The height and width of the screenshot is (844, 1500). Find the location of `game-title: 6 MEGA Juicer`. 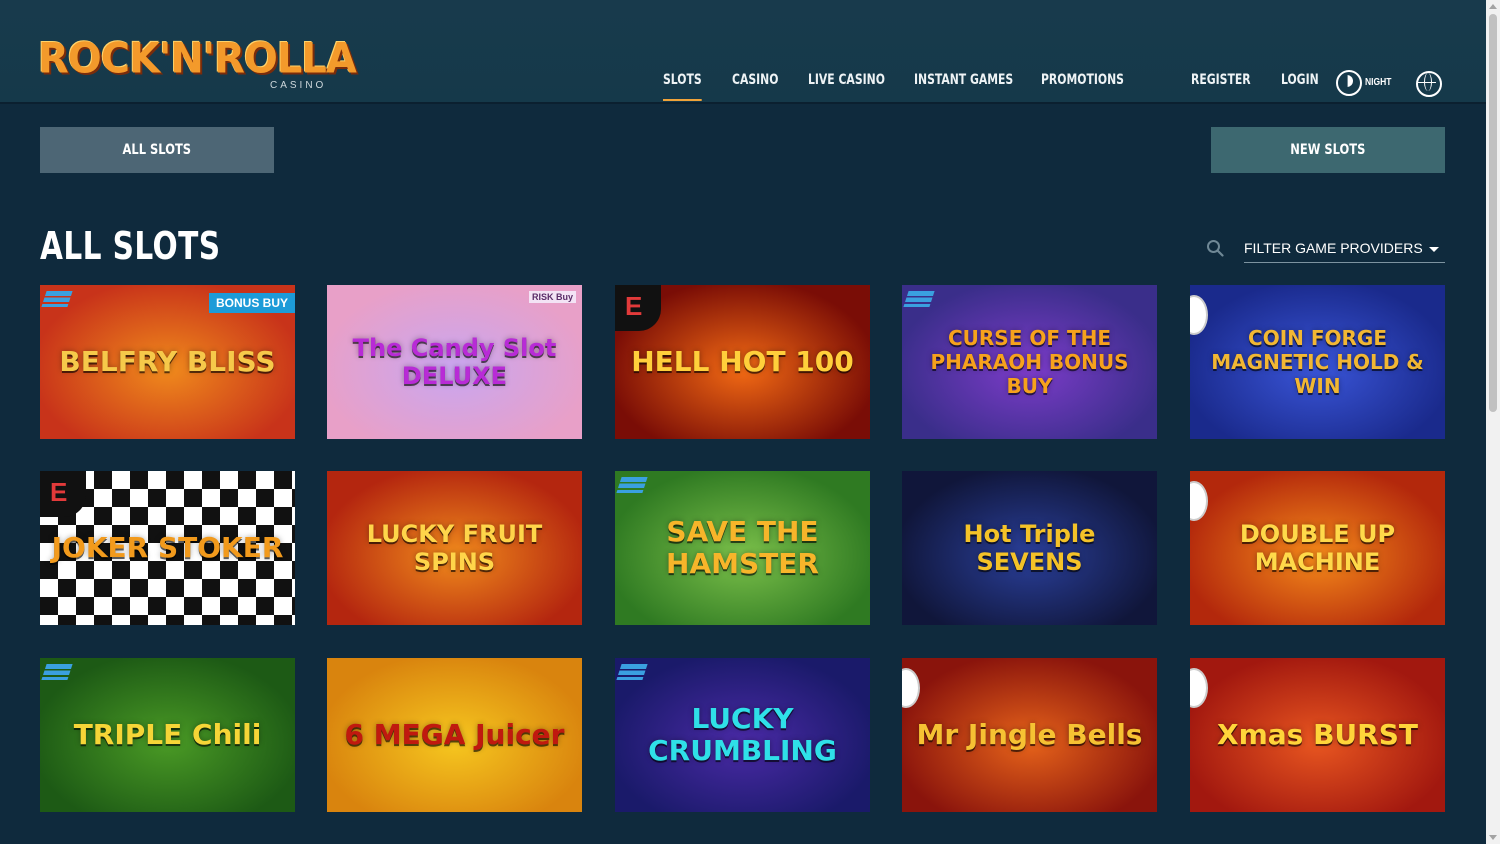

game-title: 6 MEGA Juicer is located at coordinates (454, 734).